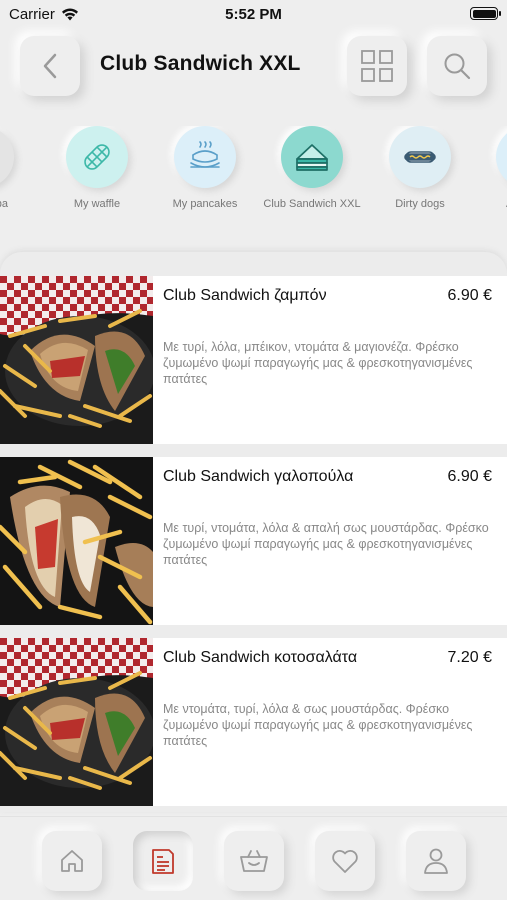 The image size is (507, 900). I want to click on clock: 5:52 PM, so click(253, 14).